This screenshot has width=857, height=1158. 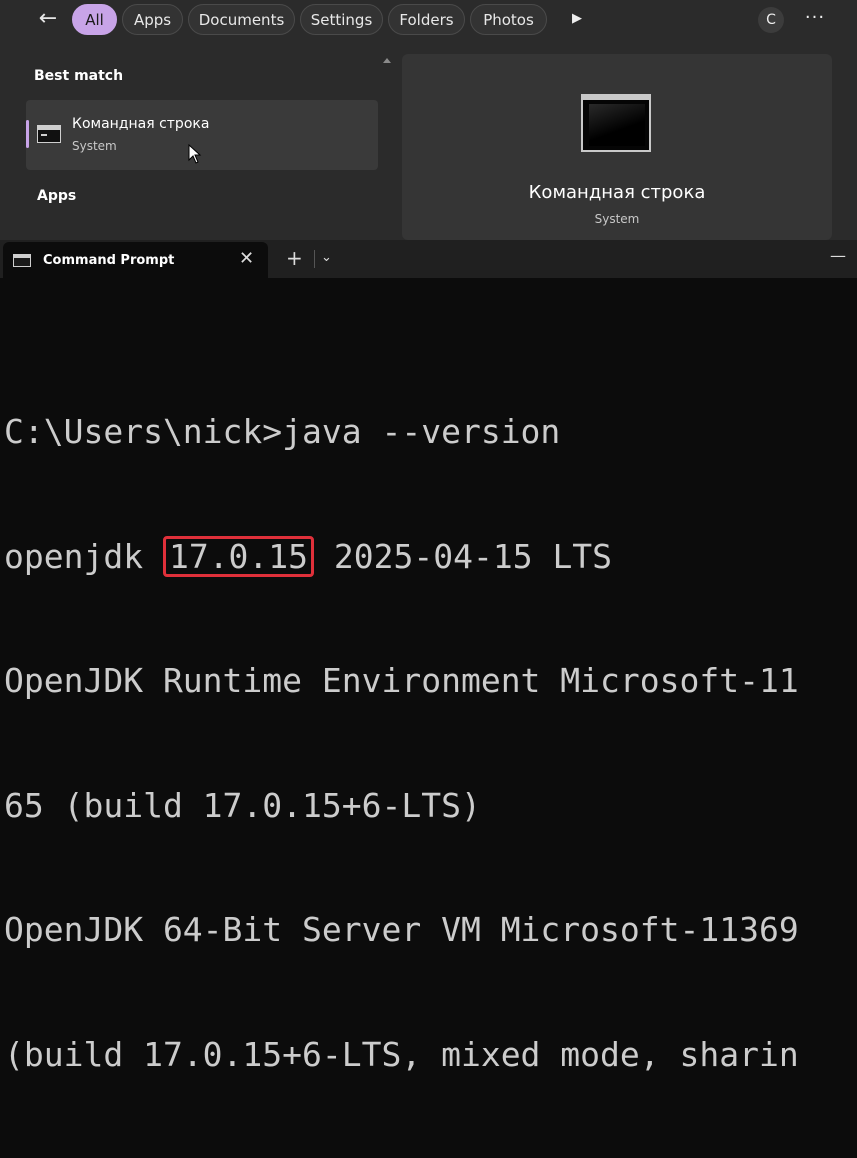 What do you see at coordinates (617, 192) in the screenshot?
I see `preview-title: Командная строка` at bounding box center [617, 192].